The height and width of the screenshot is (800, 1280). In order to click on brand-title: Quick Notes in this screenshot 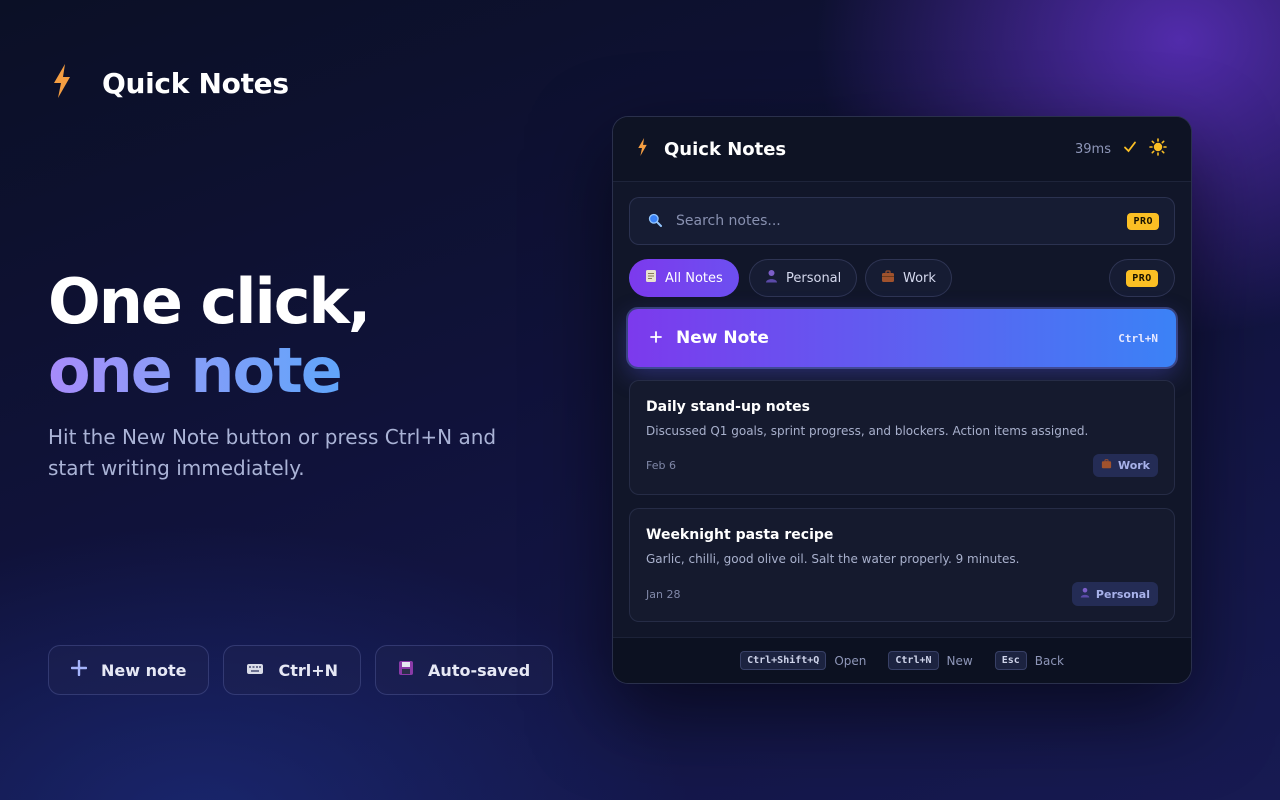, I will do `click(195, 83)`.